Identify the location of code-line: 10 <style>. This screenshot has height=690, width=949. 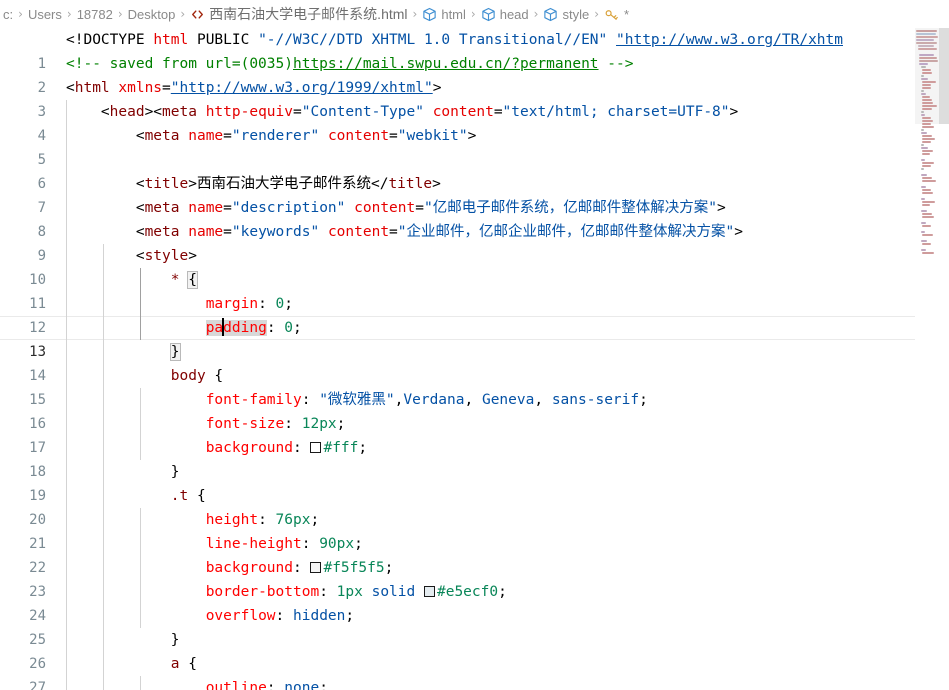
(474, 266).